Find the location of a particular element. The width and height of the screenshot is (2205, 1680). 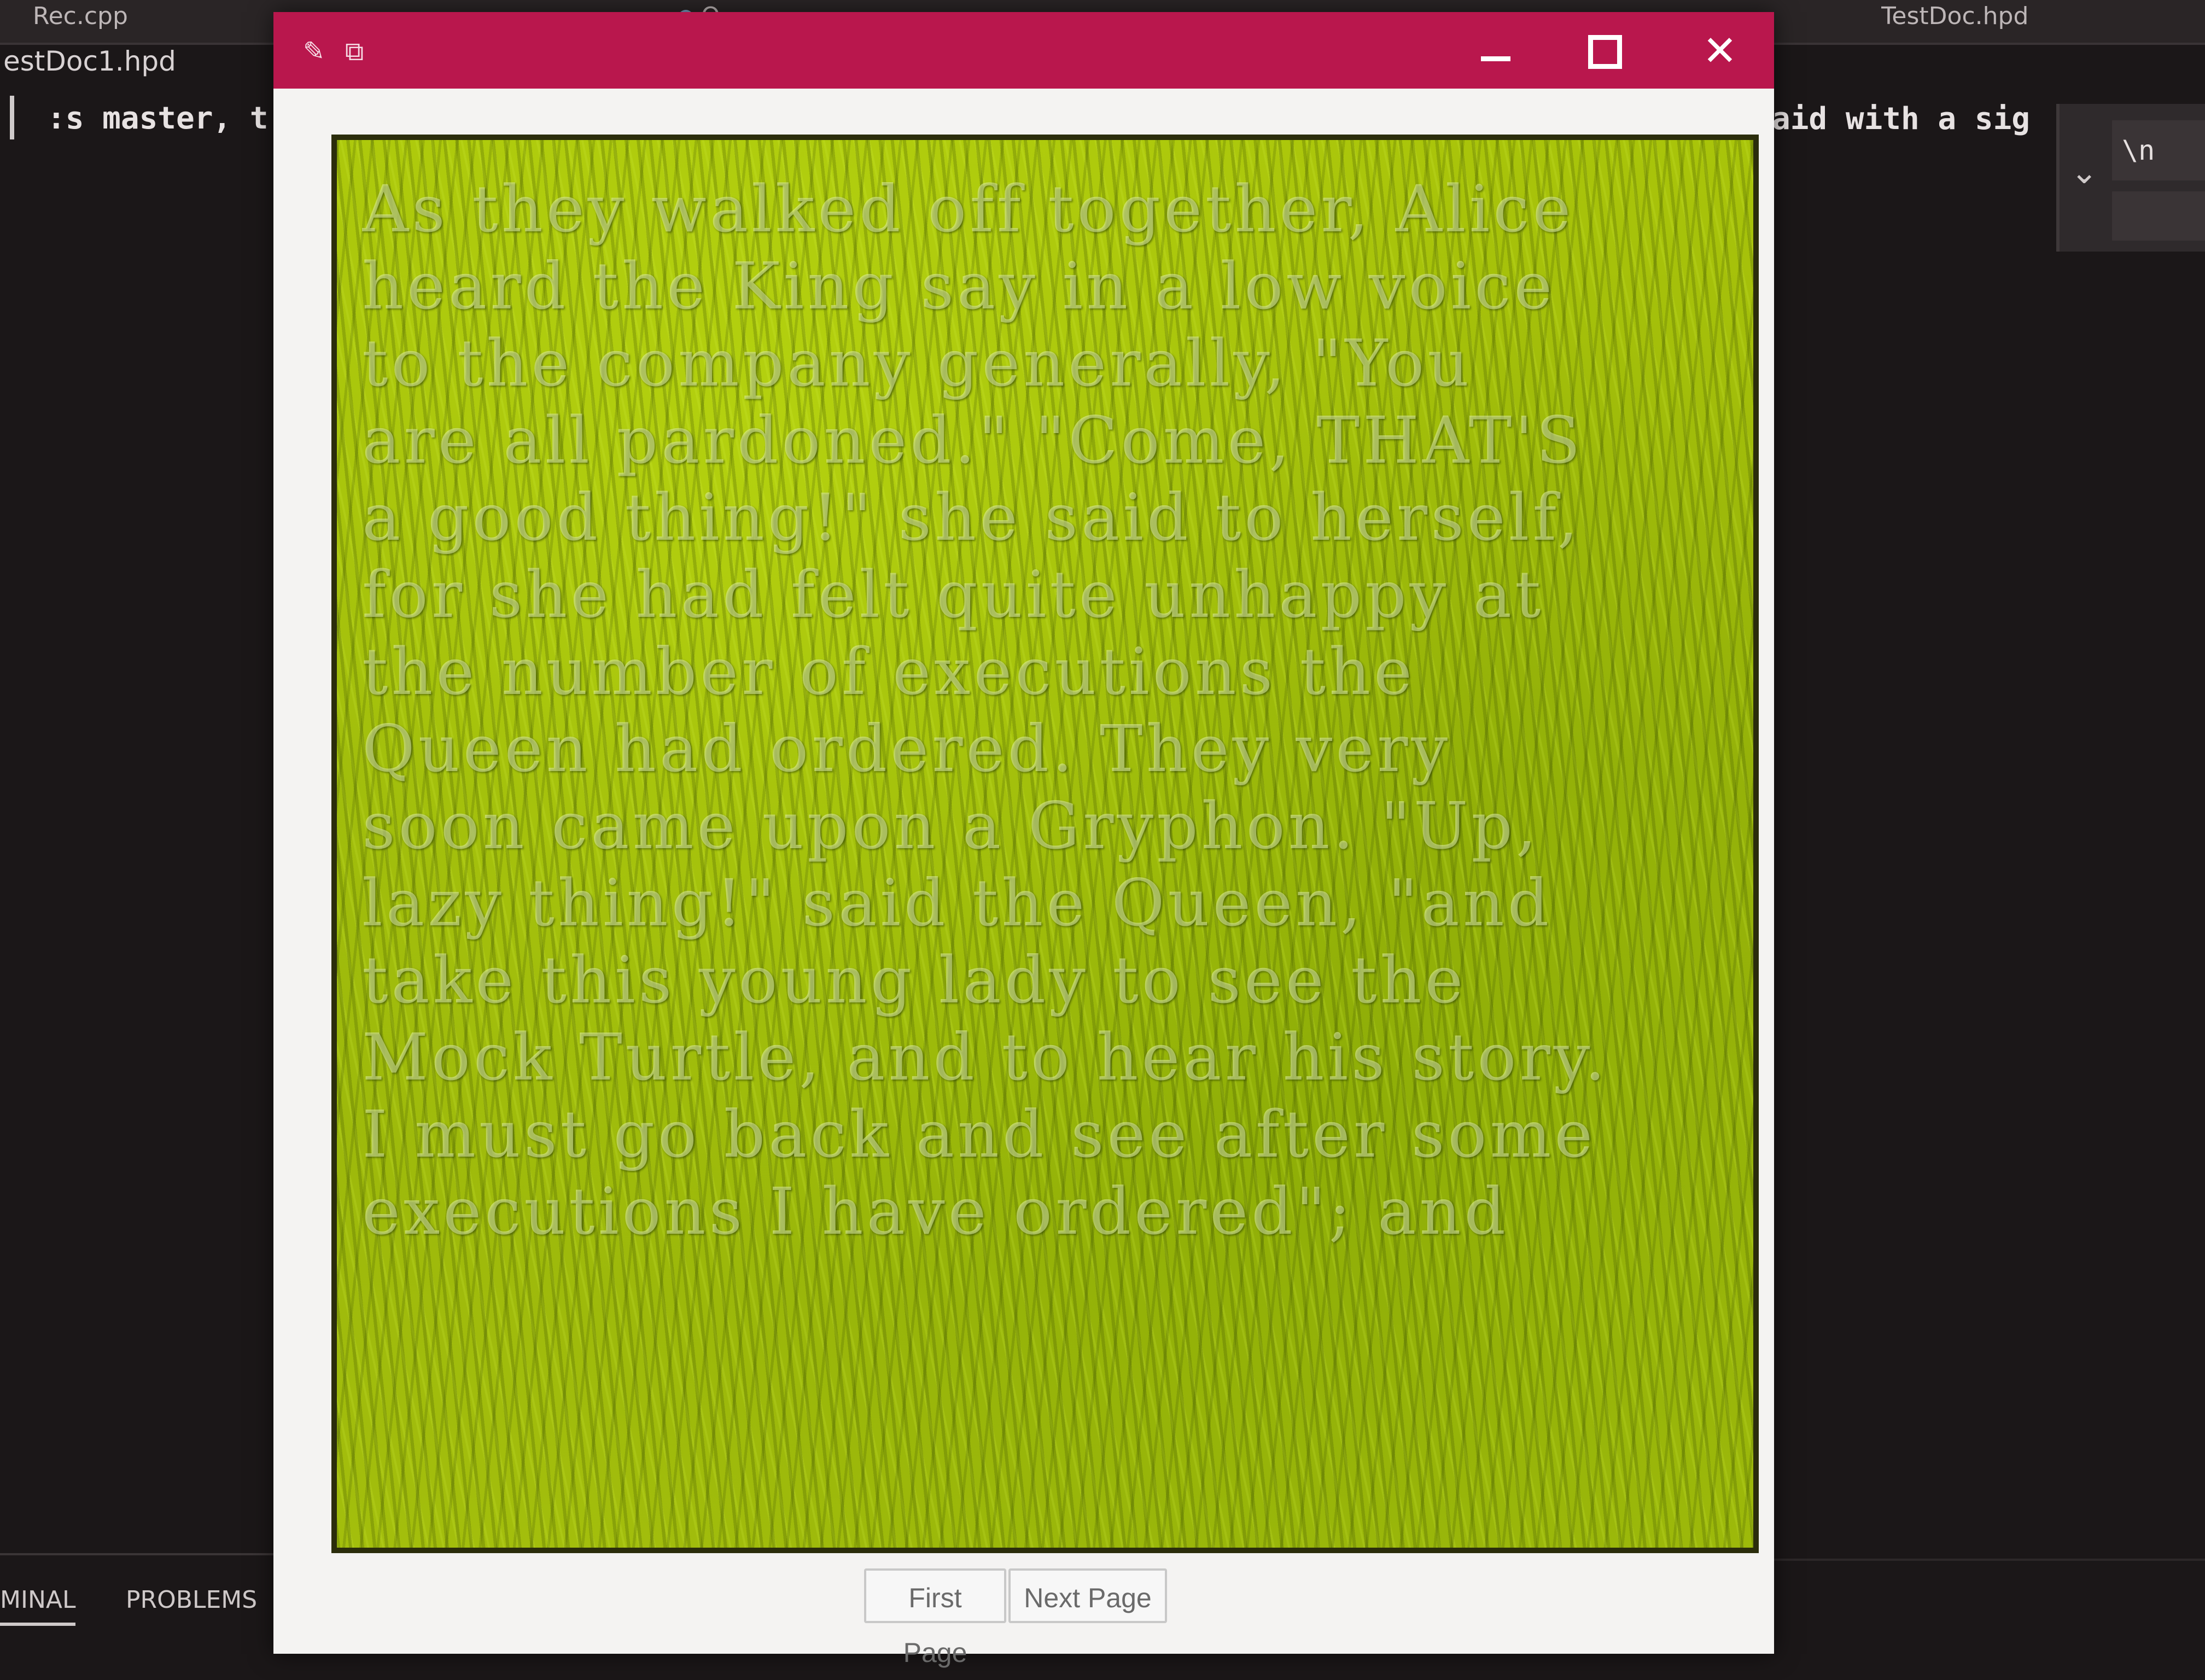

chevron-down-icon: ⌄ is located at coordinates (2084, 172).